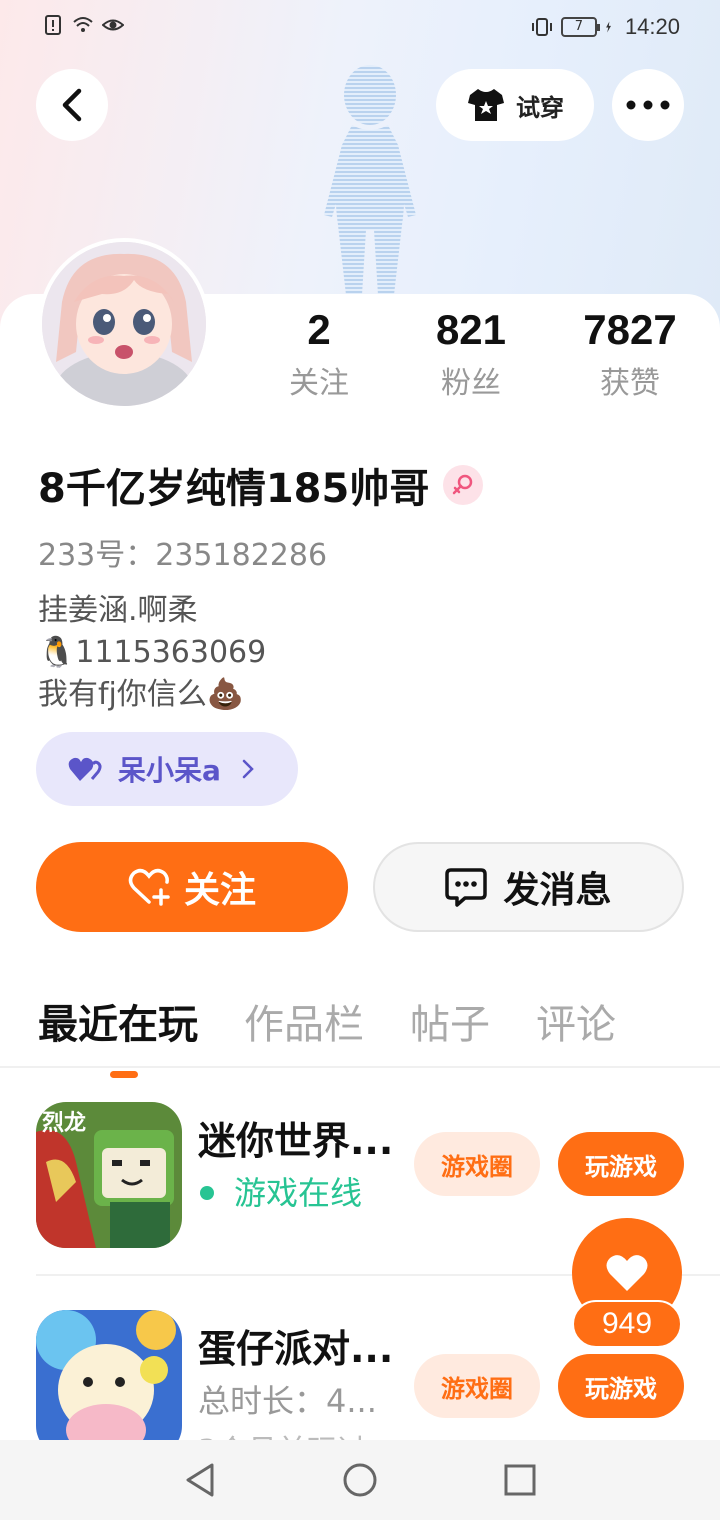 The height and width of the screenshot is (1520, 720). What do you see at coordinates (627, 1324) in the screenshot?
I see `like-count: 949` at bounding box center [627, 1324].